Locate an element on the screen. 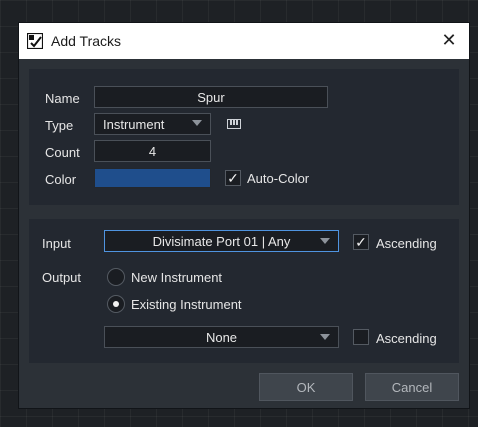 This screenshot has height=427, width=478. existing-instrument-label: Existing Instrument is located at coordinates (186, 304).